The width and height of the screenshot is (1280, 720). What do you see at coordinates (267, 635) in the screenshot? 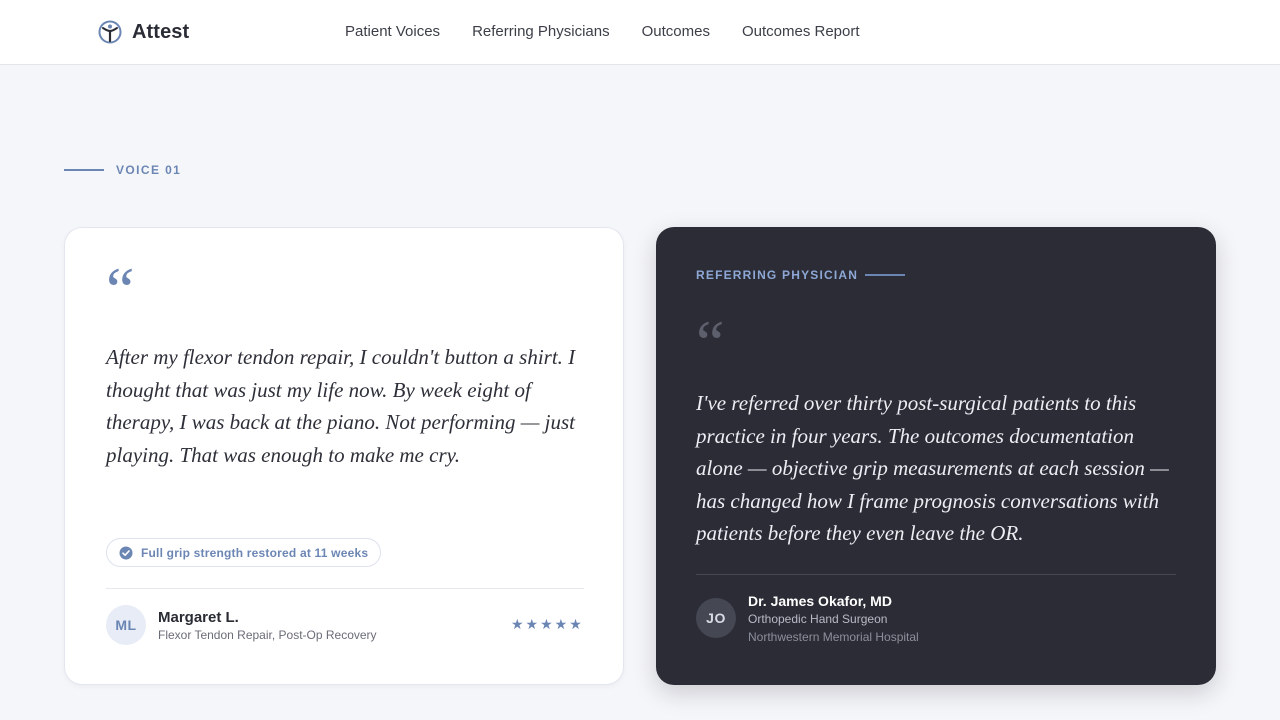
I see `author-role: Flexor Tendon Repair, Post-Op Recovery` at bounding box center [267, 635].